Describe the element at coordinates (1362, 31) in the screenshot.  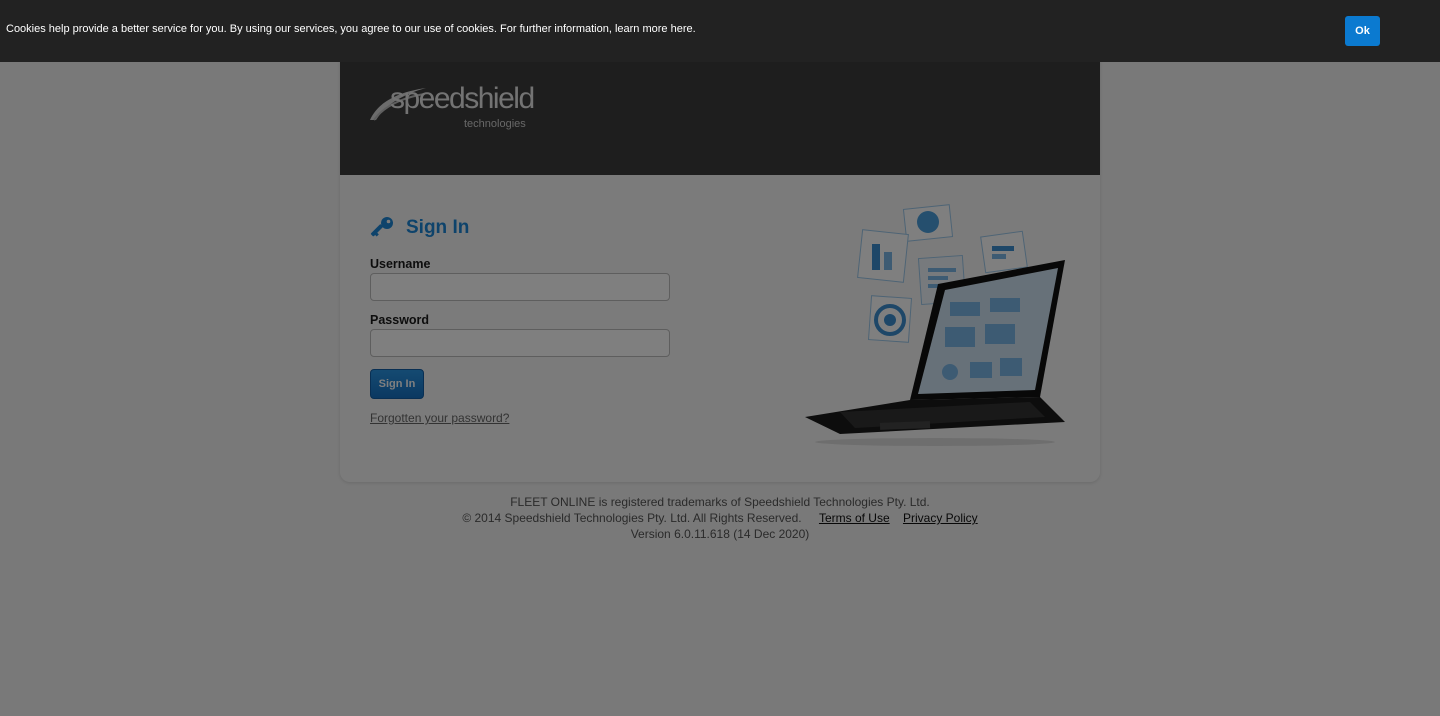
I see `cookie-ok-button: Ok` at that location.